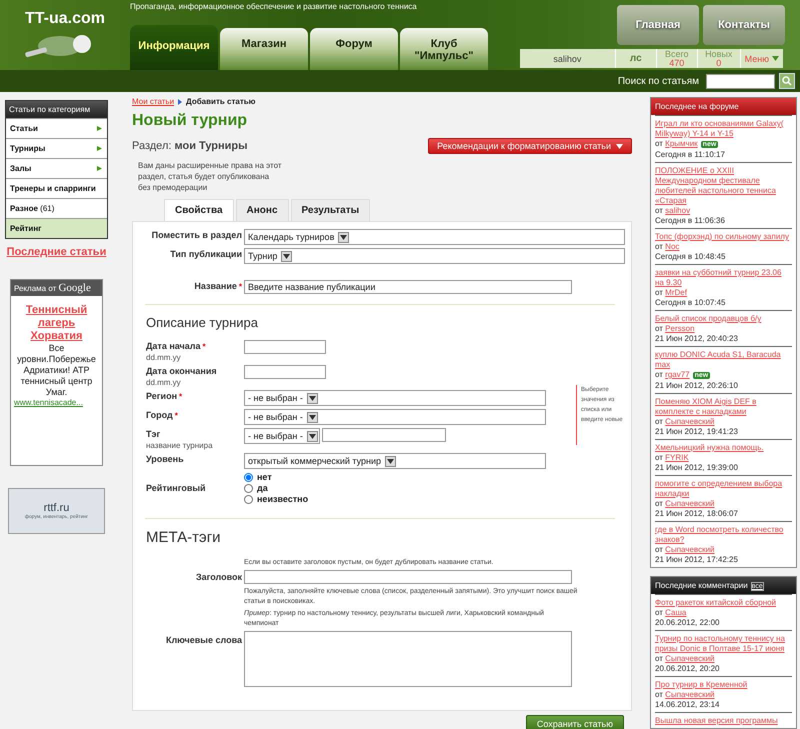 This screenshot has height=729, width=800. What do you see at coordinates (434, 256) in the screenshot?
I see `select-field: Турнир` at bounding box center [434, 256].